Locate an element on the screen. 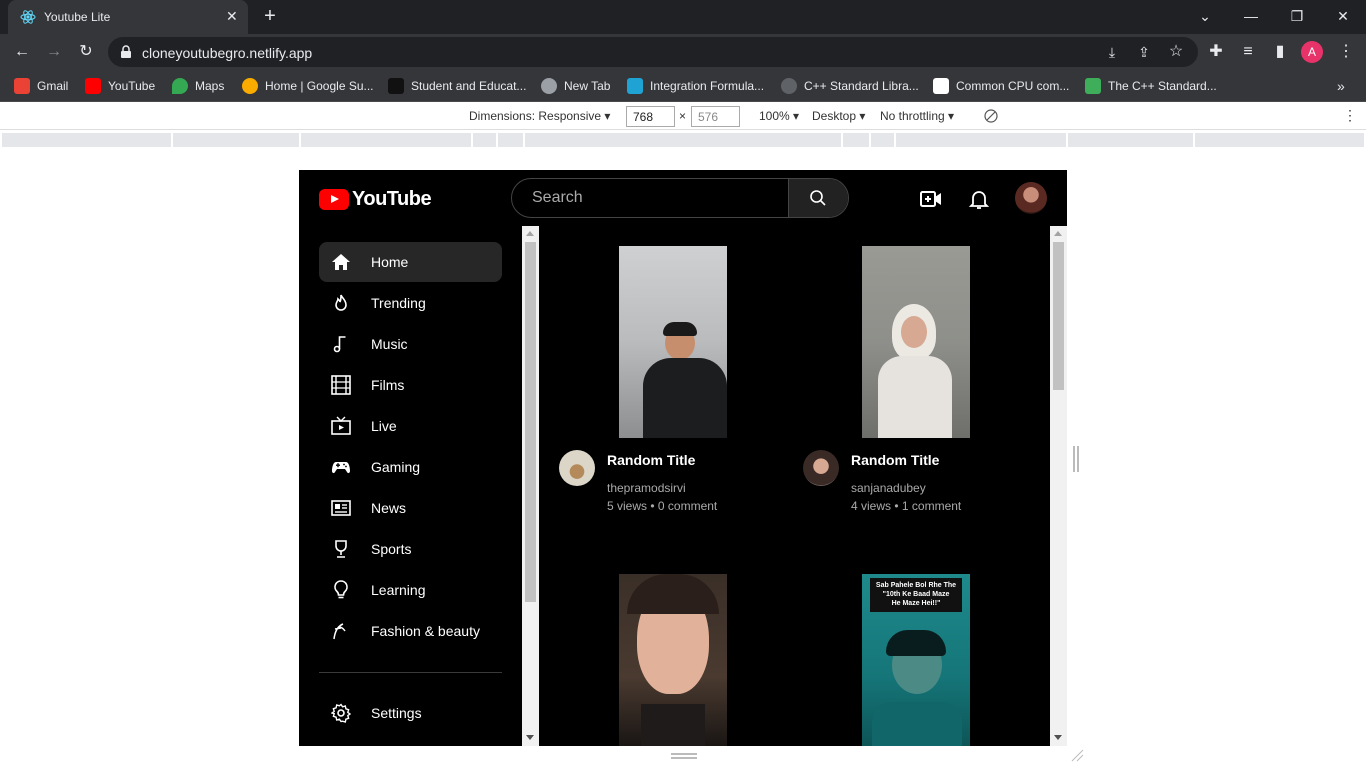 This screenshot has height=768, width=1366. back-arrow-icon: ← is located at coordinates (22, 52).